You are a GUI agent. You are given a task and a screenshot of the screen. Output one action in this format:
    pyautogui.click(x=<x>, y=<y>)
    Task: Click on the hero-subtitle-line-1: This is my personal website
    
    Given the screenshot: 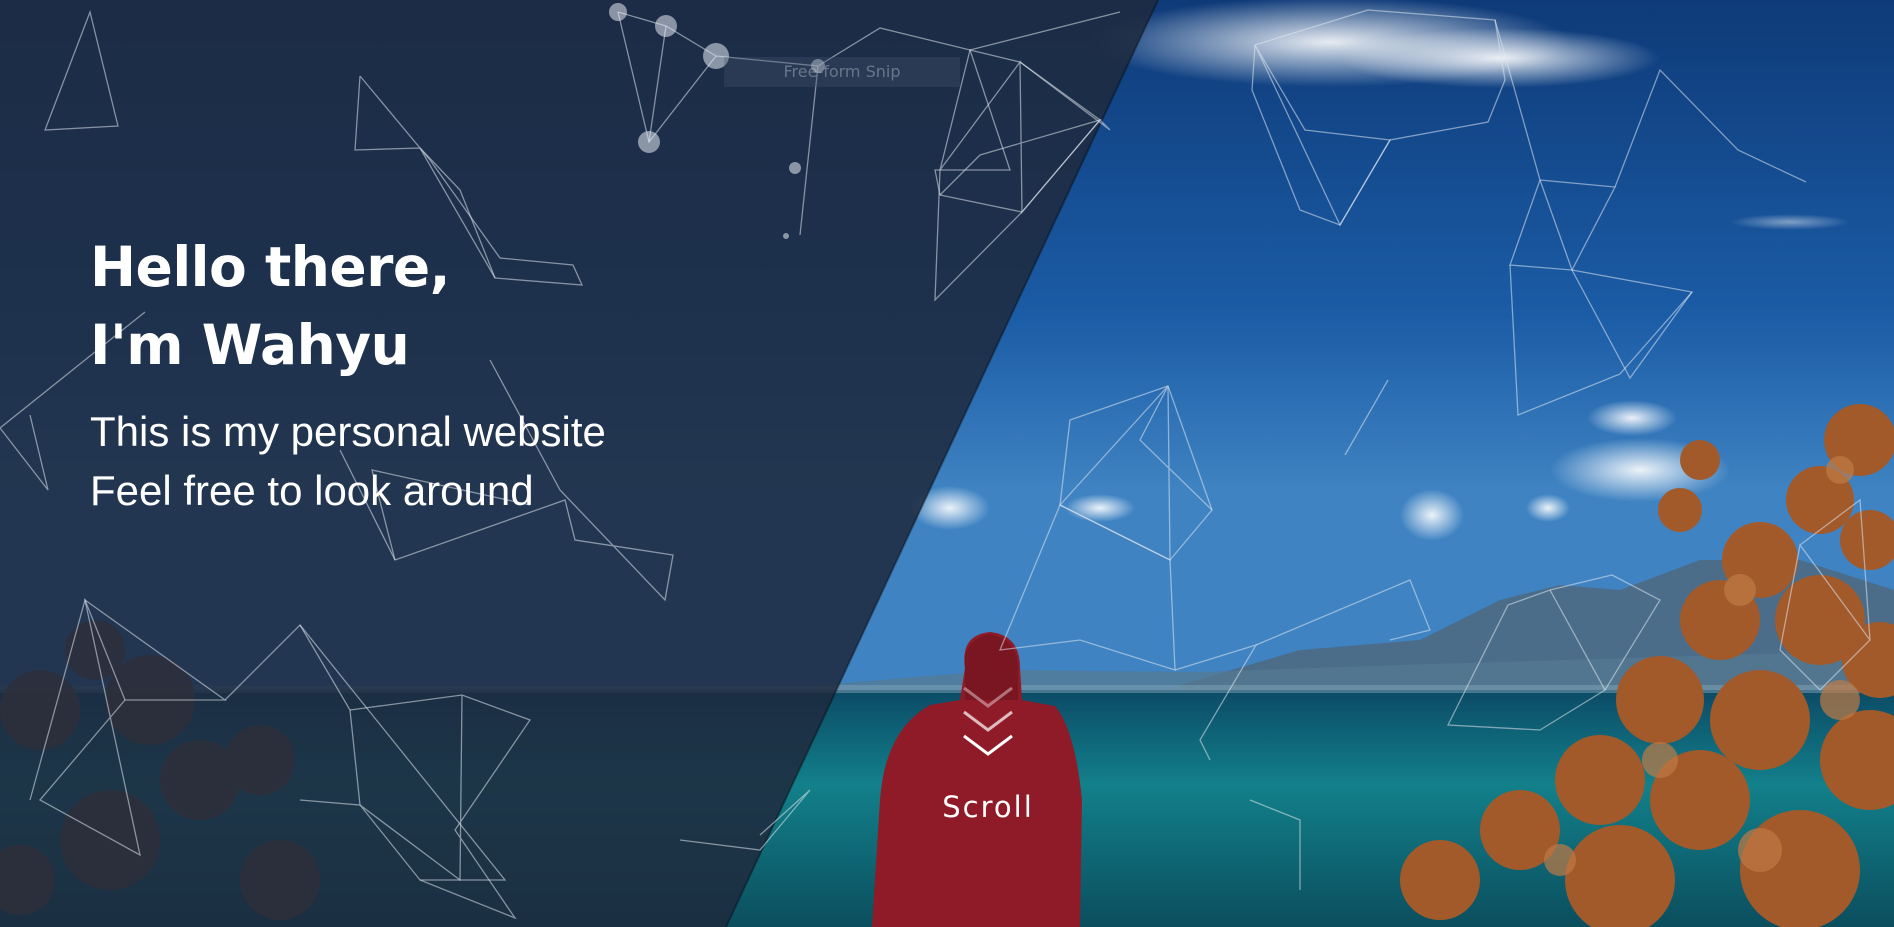 What is the action you would take?
    pyautogui.click(x=348, y=431)
    